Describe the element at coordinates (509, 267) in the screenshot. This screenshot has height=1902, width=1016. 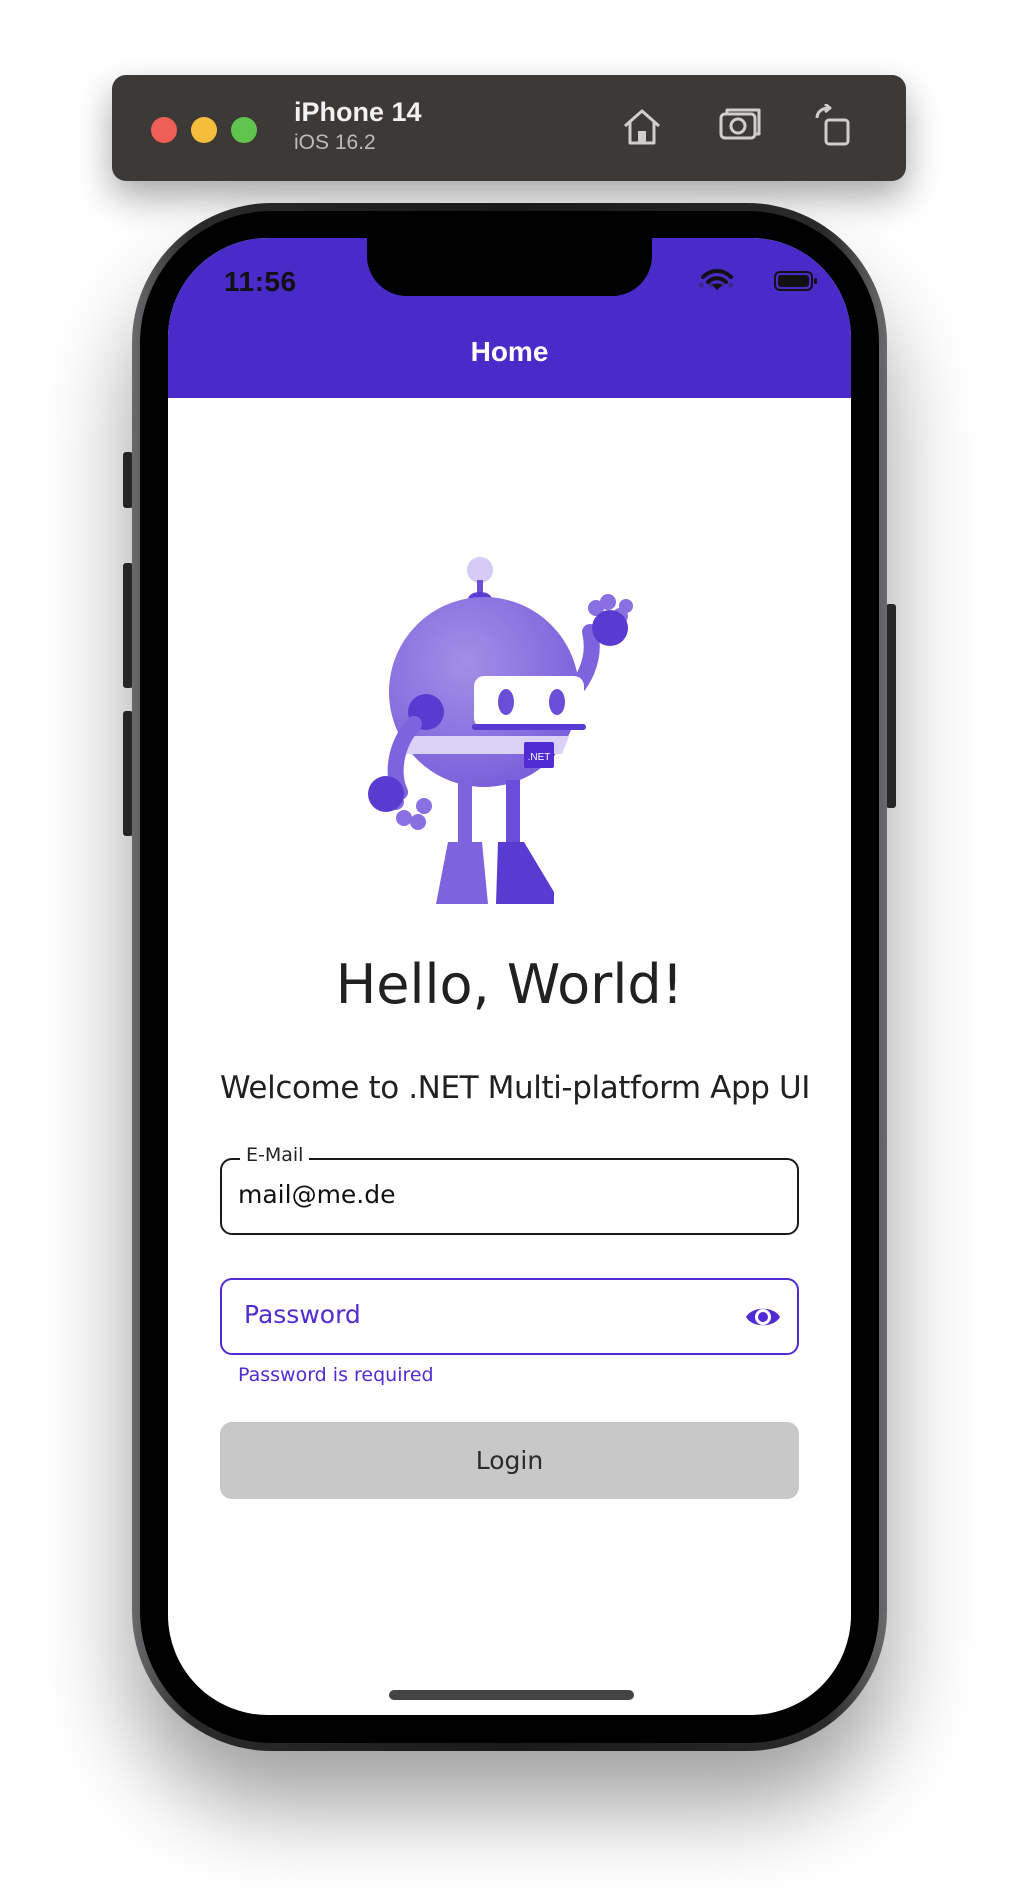
I see `dynamic-notch` at that location.